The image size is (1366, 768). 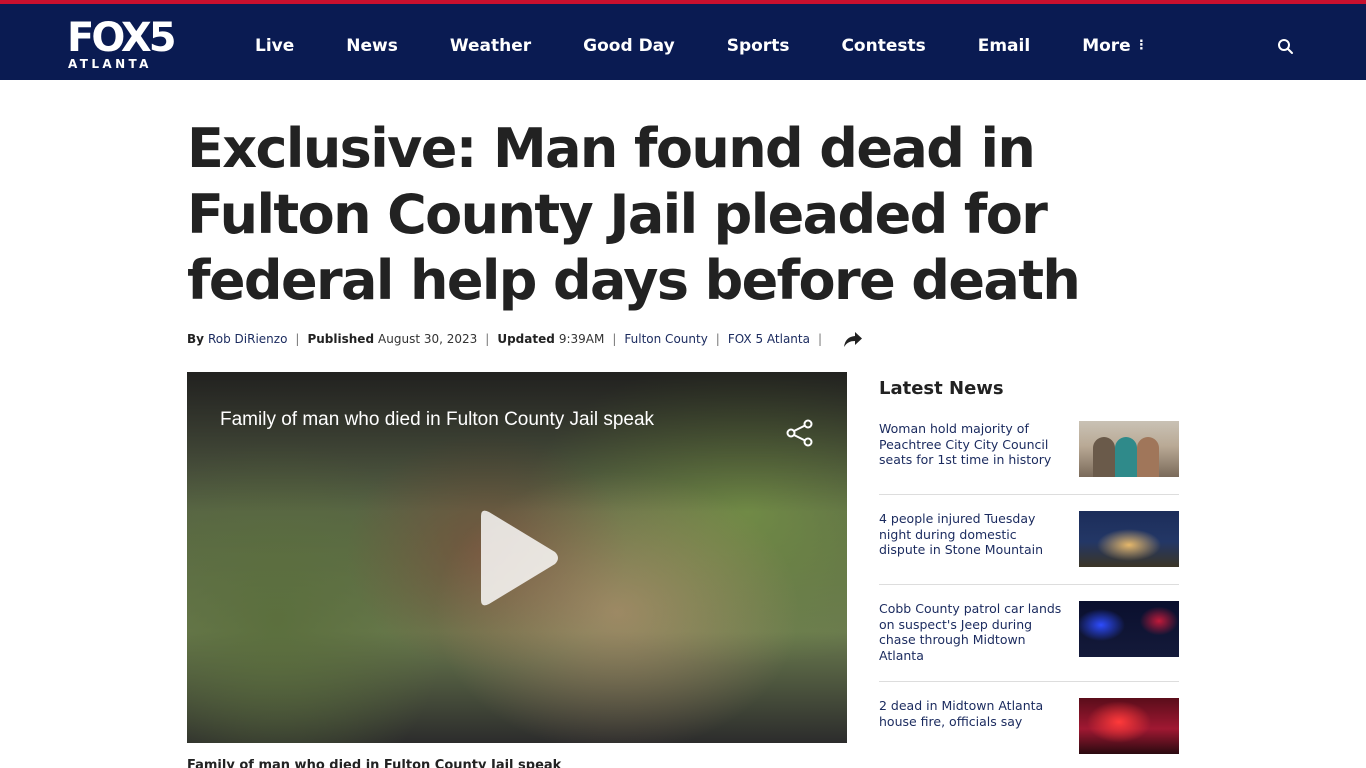 What do you see at coordinates (1106, 46) in the screenshot?
I see `nav-more-label: More` at bounding box center [1106, 46].